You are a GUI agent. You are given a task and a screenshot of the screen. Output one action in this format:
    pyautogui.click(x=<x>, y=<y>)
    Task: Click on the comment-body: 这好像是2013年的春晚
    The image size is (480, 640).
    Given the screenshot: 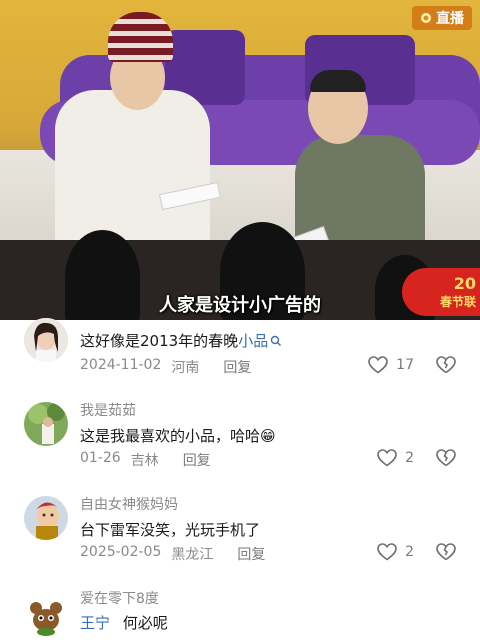 What is the action you would take?
    pyautogui.click(x=159, y=341)
    